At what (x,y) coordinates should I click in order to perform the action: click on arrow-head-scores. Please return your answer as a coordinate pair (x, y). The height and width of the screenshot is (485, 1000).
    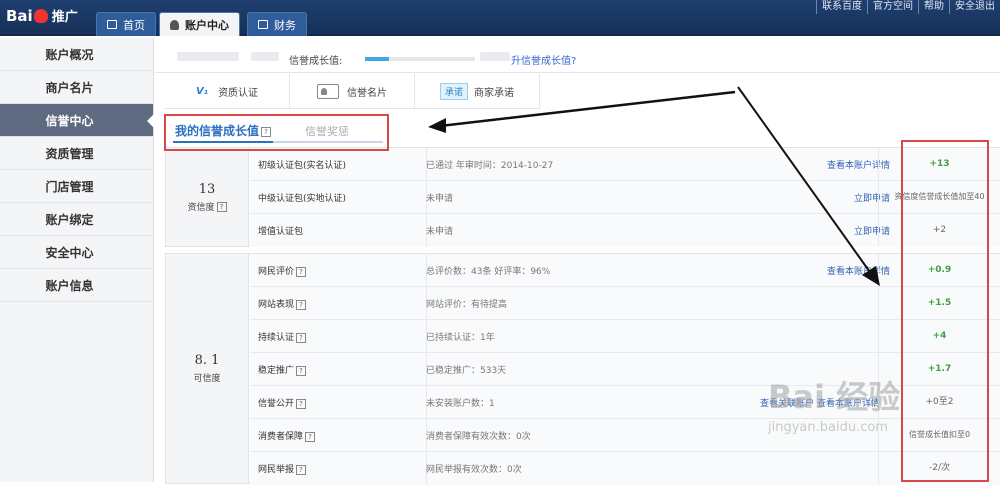
    Looking at the image, I should click on (871, 276).